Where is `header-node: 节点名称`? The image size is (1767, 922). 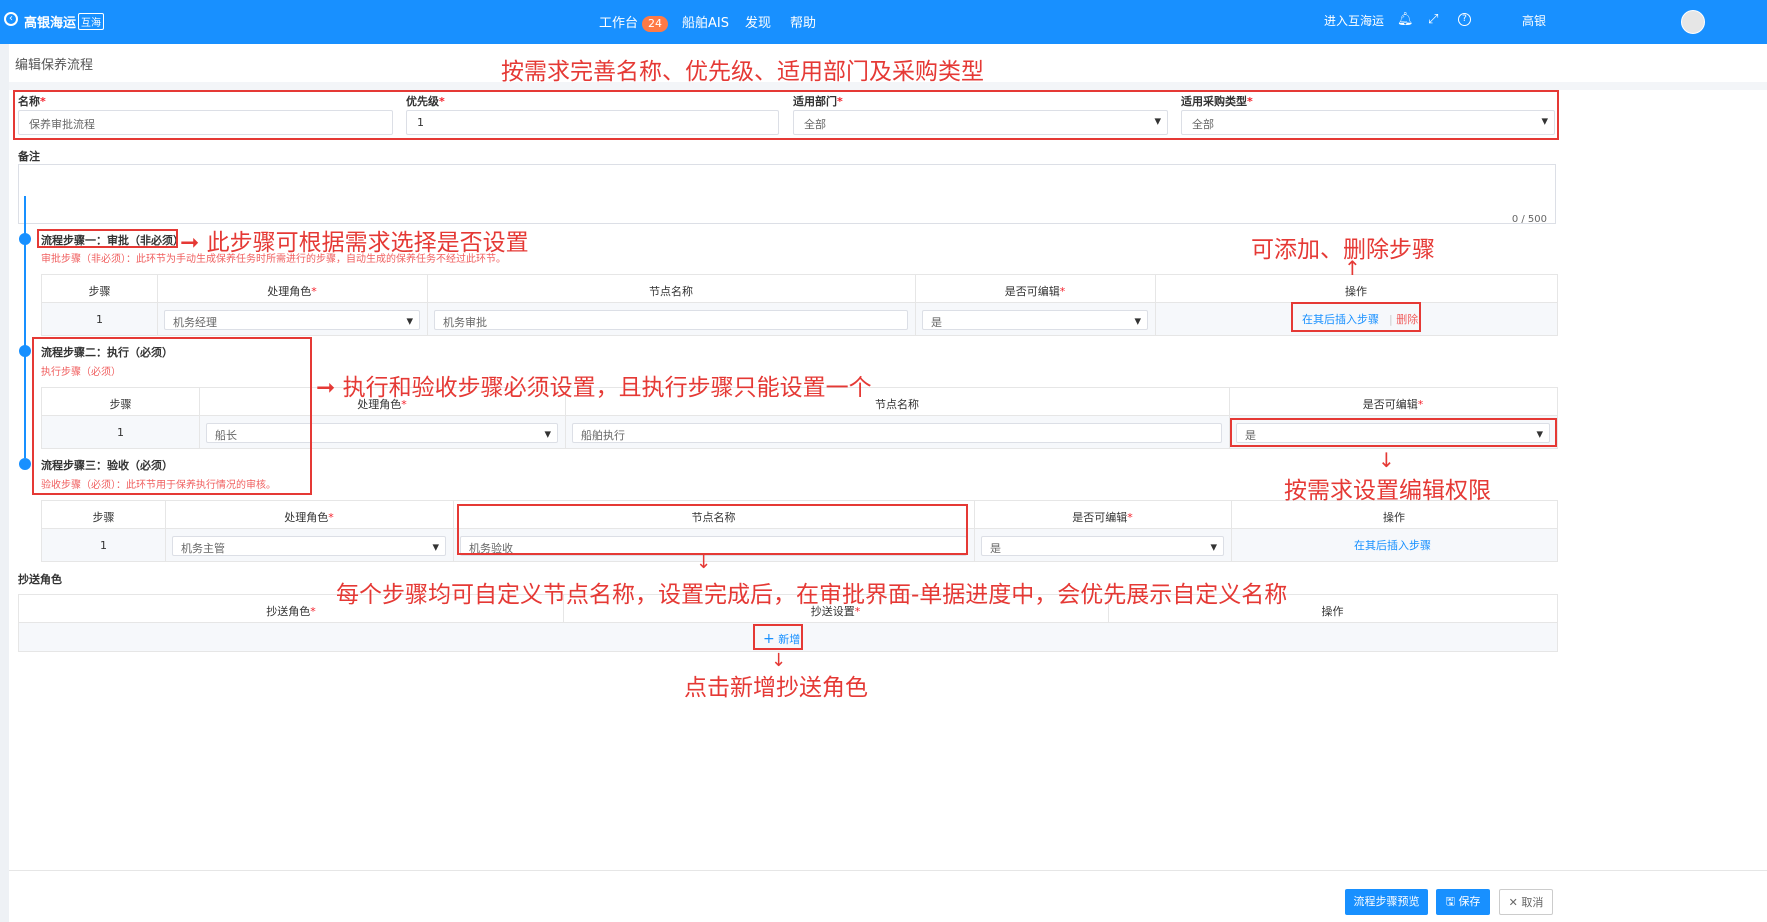 header-node: 节点名称 is located at coordinates (671, 291).